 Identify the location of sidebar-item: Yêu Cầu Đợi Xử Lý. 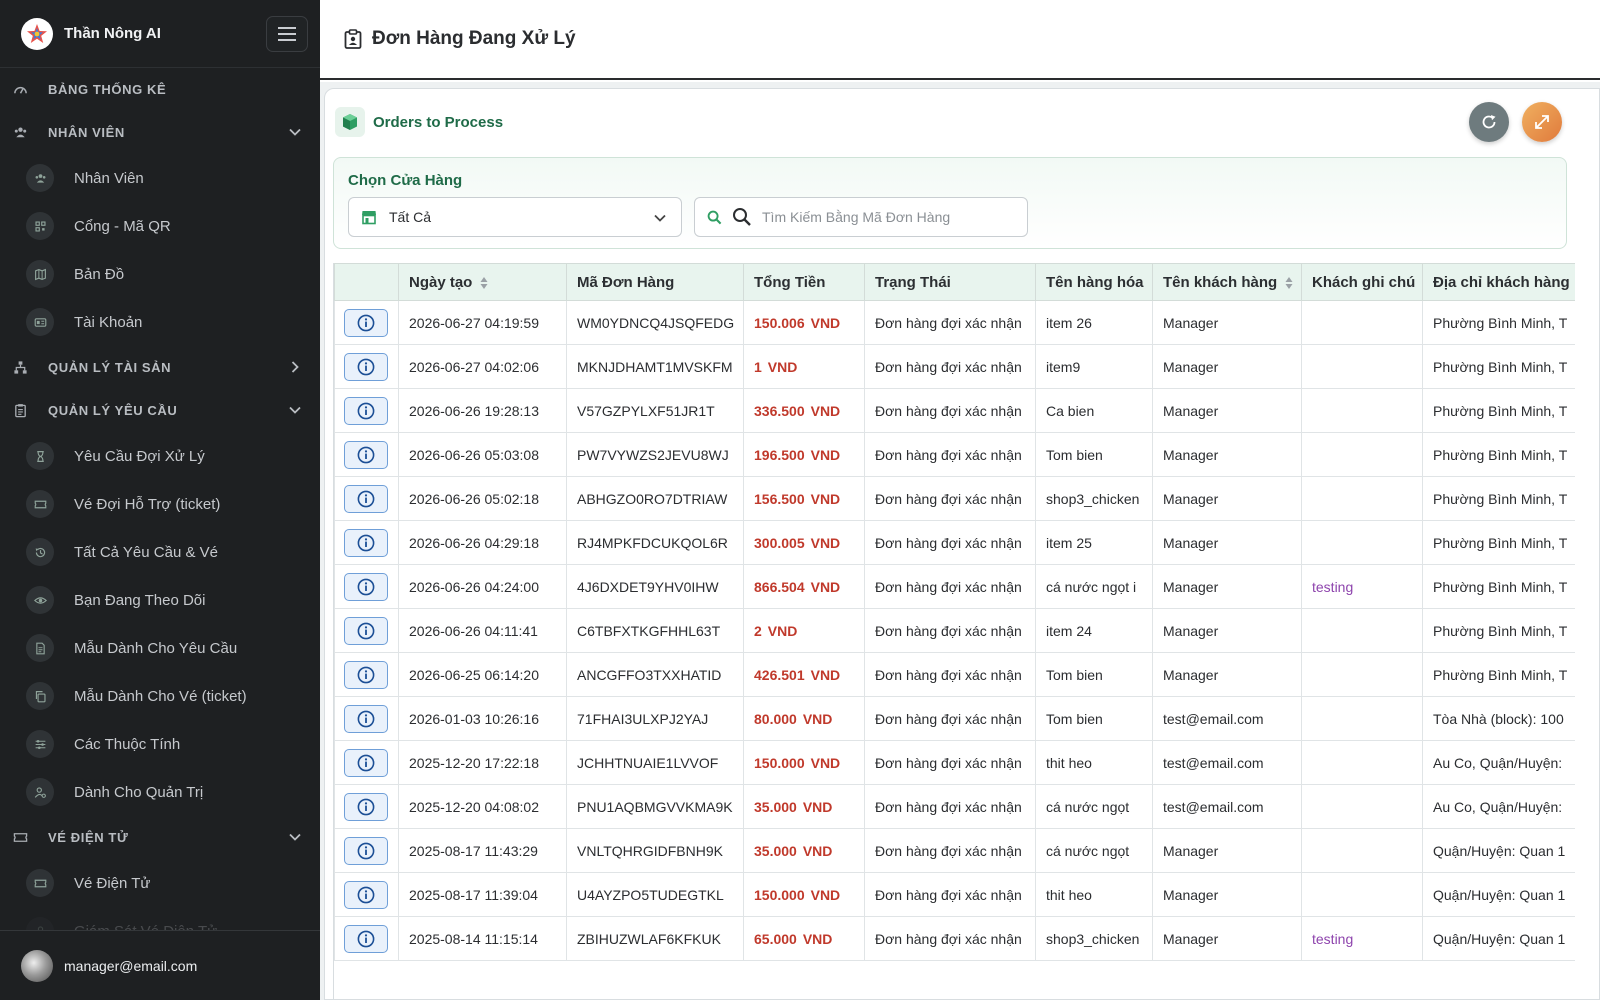
(160, 456).